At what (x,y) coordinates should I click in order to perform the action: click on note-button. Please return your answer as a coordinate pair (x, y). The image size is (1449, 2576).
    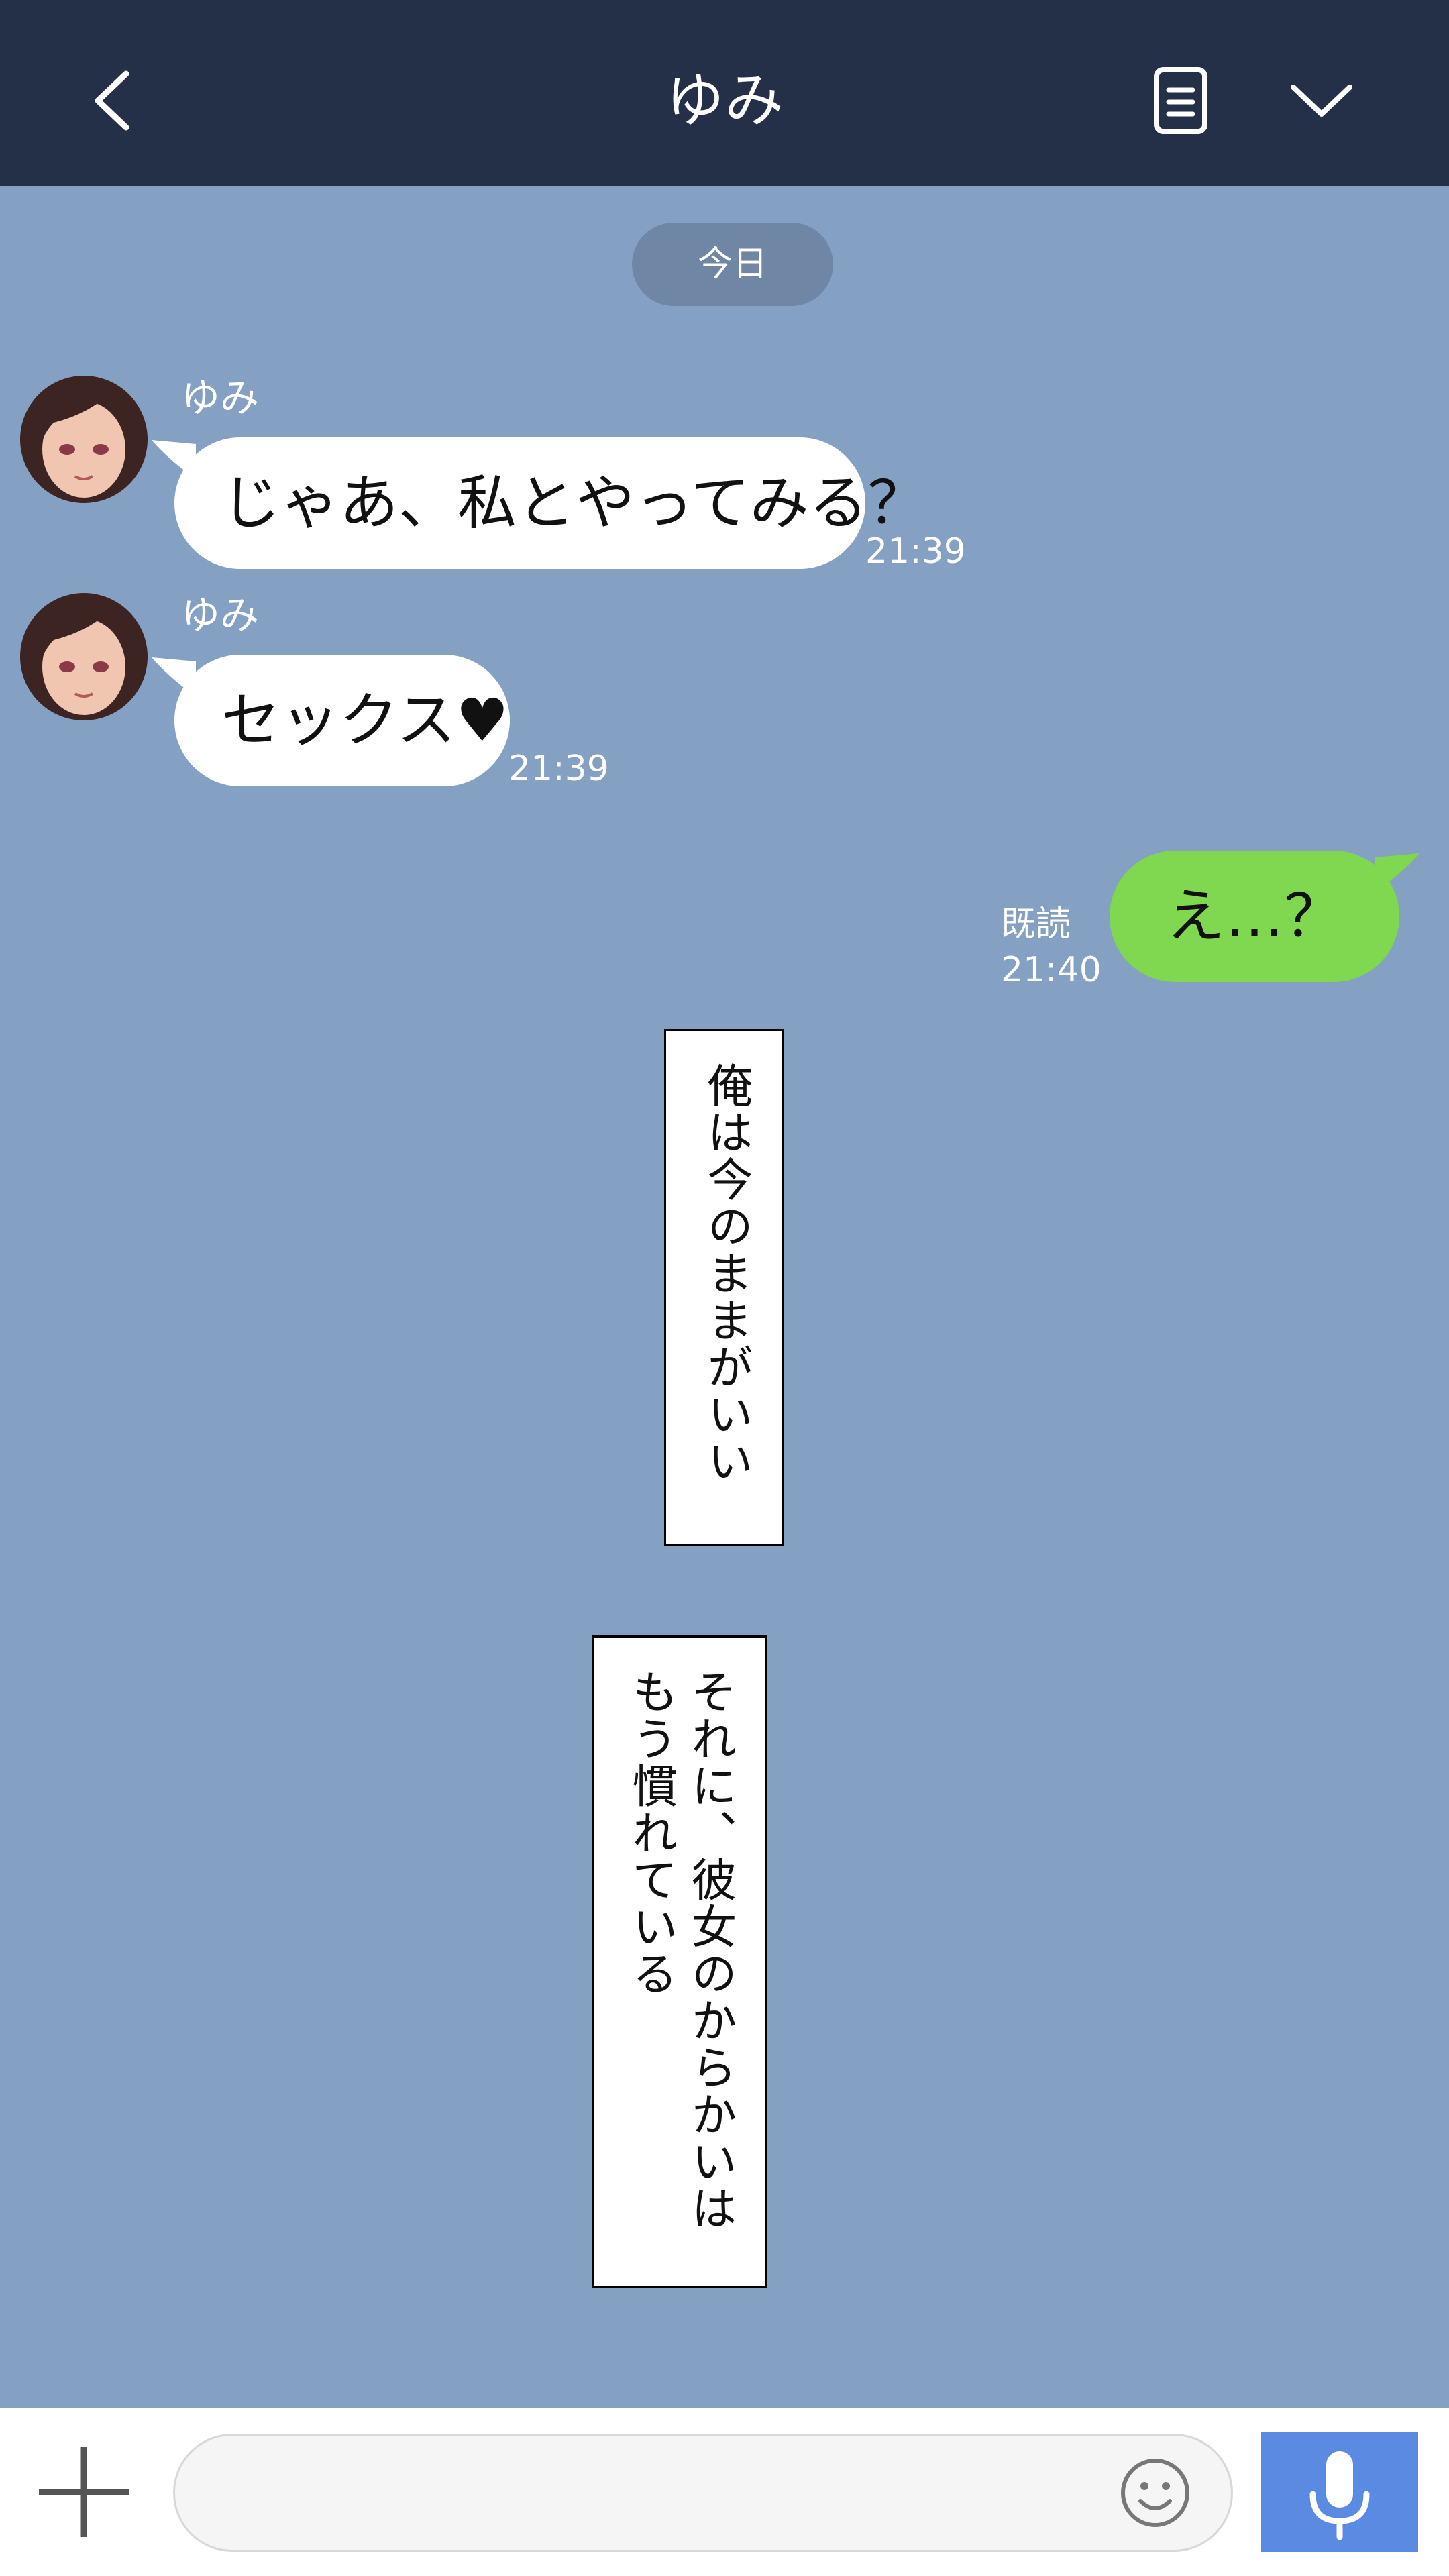
    Looking at the image, I should click on (1180, 100).